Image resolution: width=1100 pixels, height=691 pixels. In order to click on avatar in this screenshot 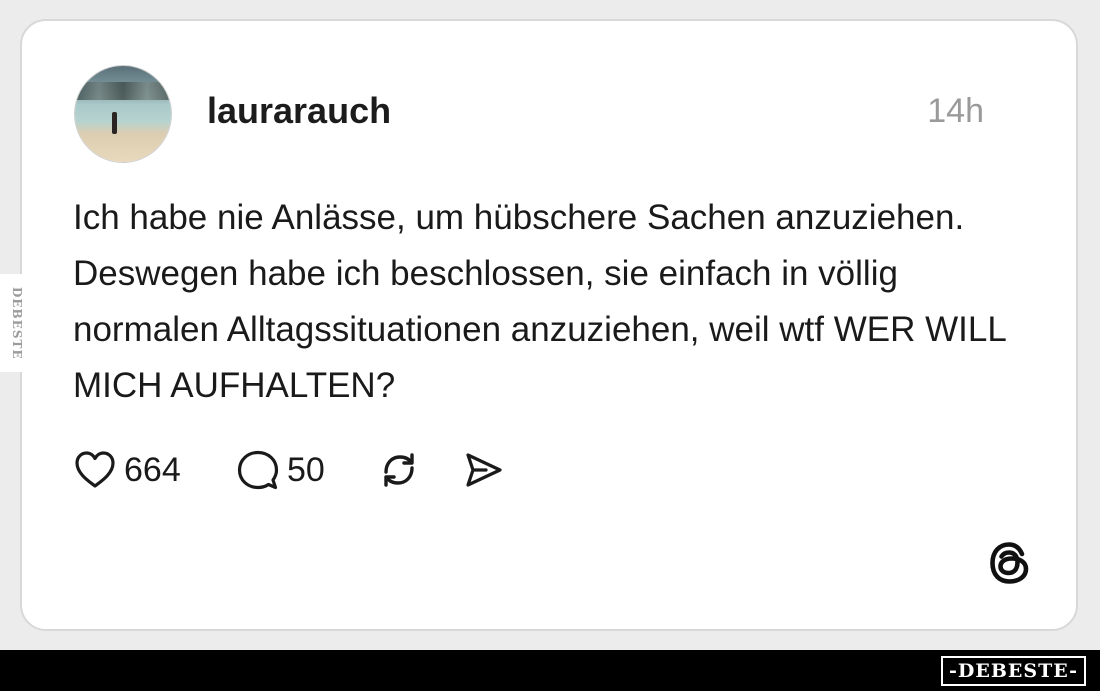, I will do `click(123, 114)`.